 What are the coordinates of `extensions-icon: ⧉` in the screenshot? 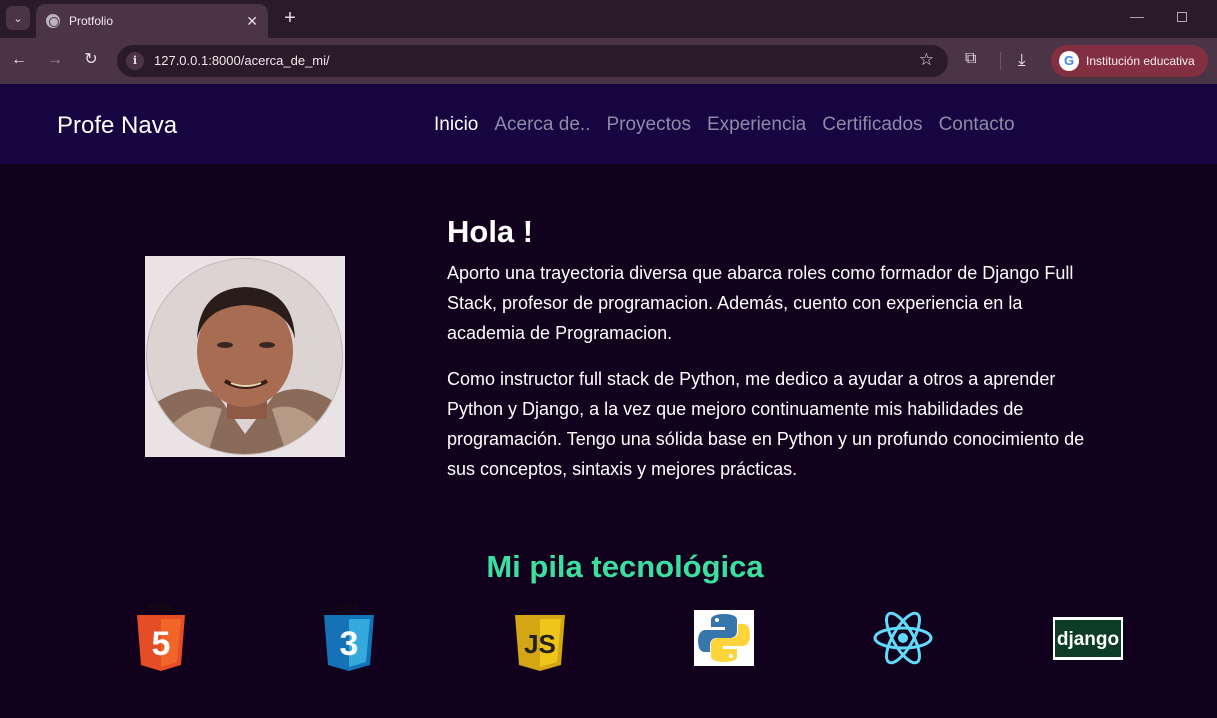 It's located at (970, 59).